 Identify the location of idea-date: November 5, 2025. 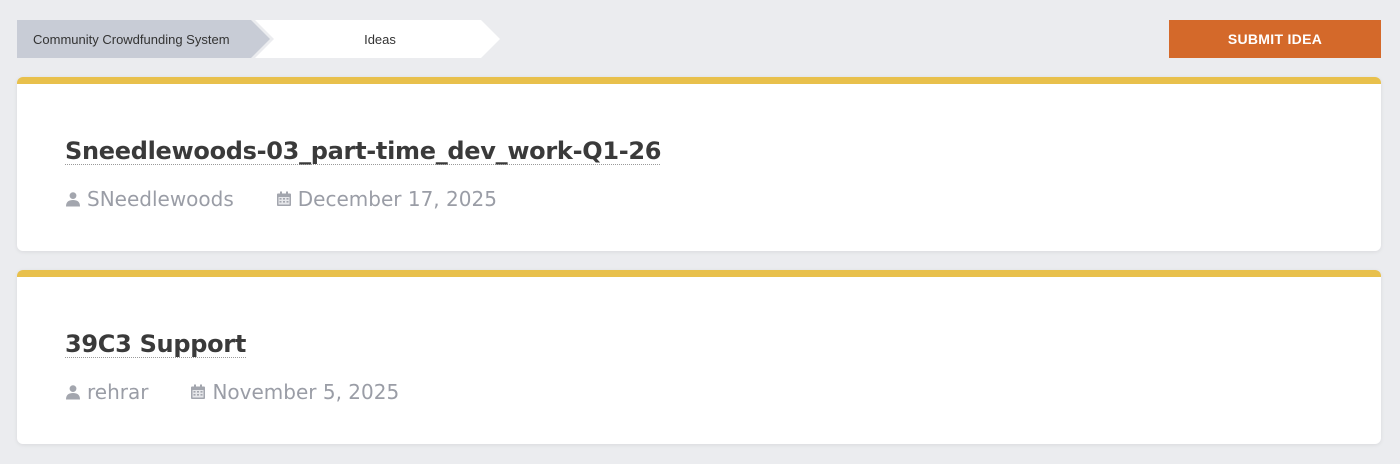
(294, 392).